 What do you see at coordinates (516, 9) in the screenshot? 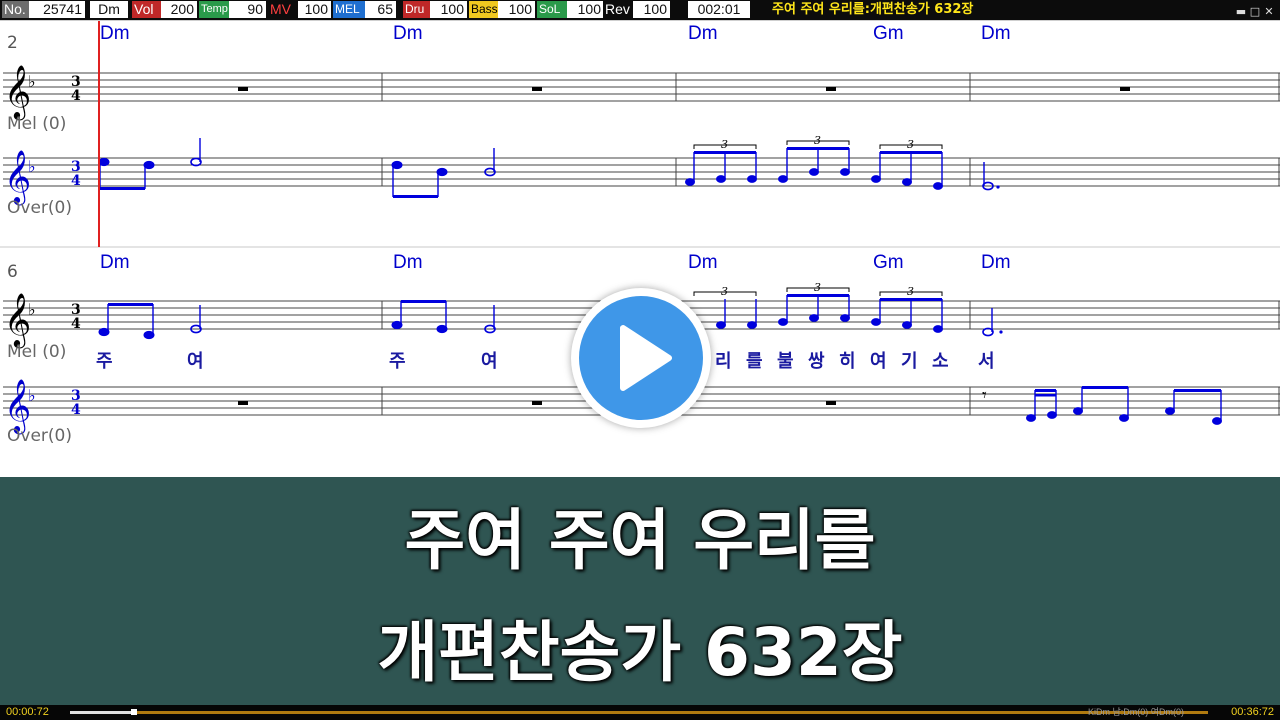
I see `bass-value: 100` at bounding box center [516, 9].